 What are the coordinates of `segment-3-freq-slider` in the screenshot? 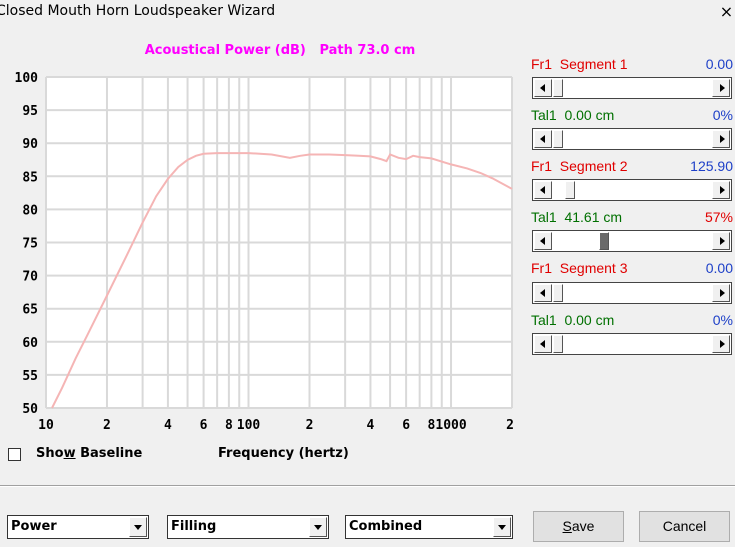 It's located at (632, 293).